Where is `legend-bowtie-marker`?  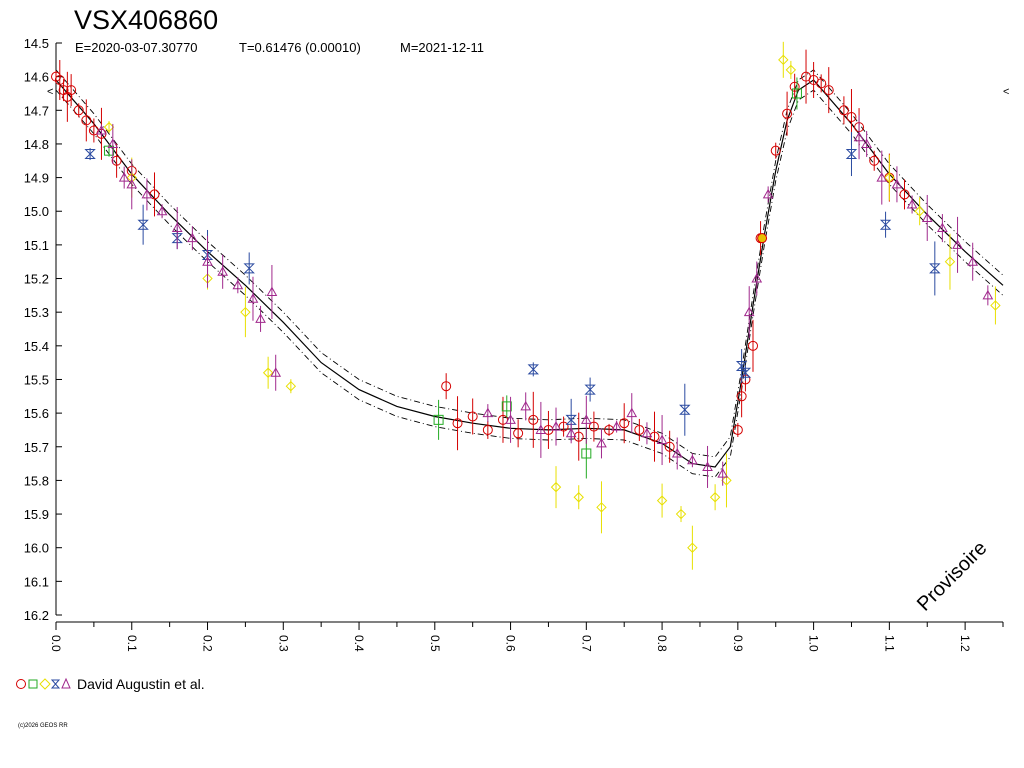 legend-bowtie-marker is located at coordinates (55, 684).